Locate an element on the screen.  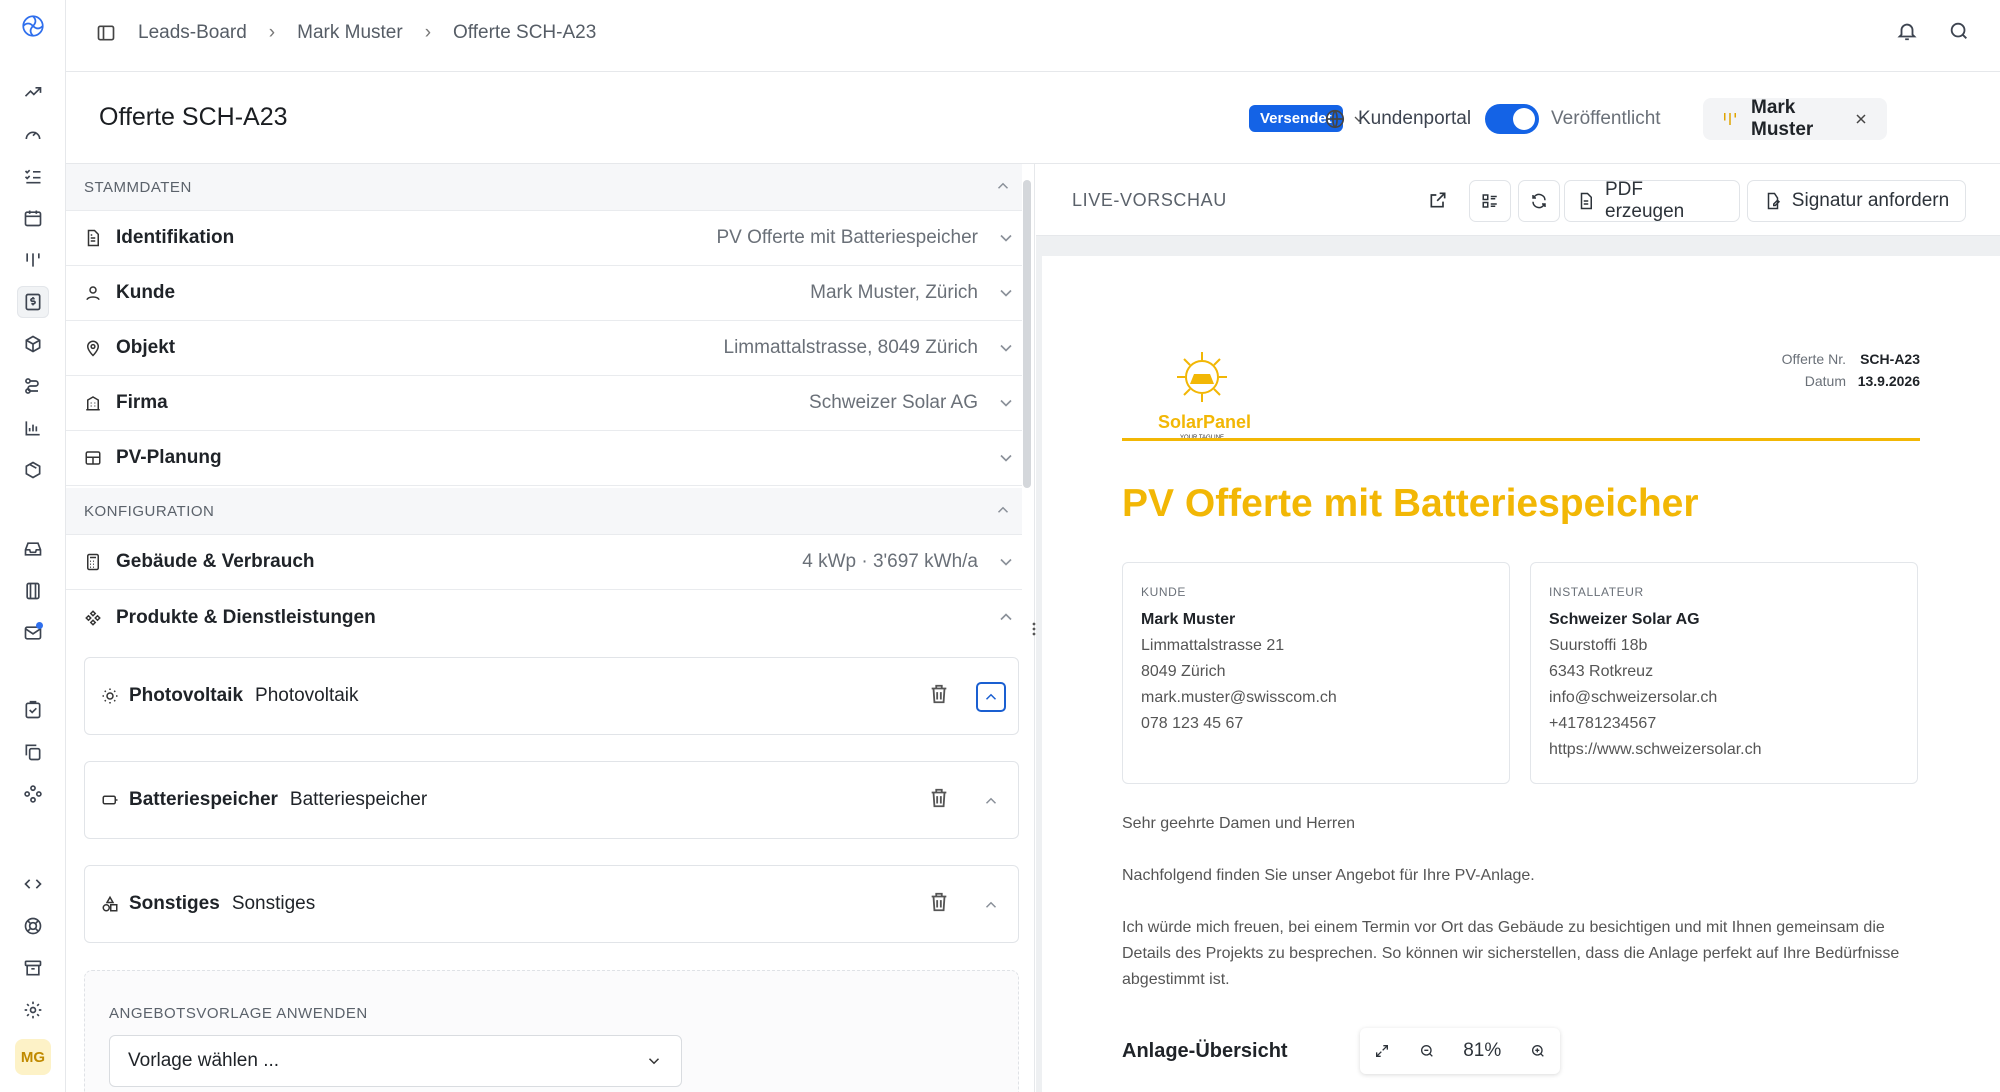
product-card-batteriespeicher: Batteriespeicher Batteriespeicher is located at coordinates (551, 800).